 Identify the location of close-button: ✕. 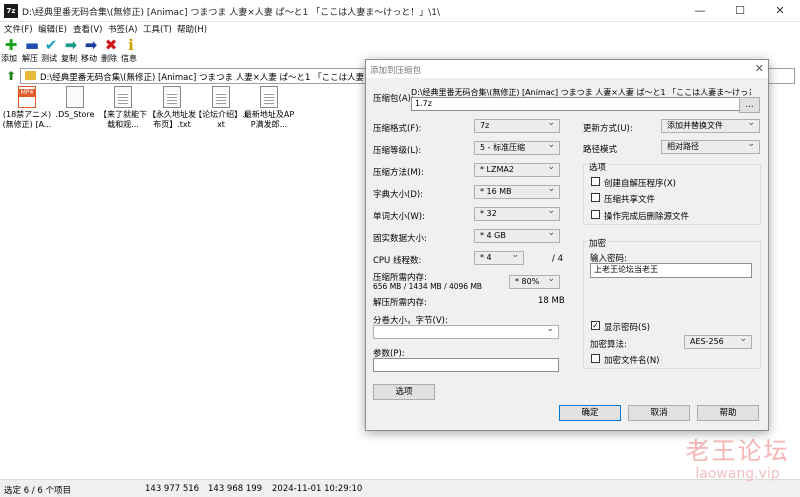
(780, 11).